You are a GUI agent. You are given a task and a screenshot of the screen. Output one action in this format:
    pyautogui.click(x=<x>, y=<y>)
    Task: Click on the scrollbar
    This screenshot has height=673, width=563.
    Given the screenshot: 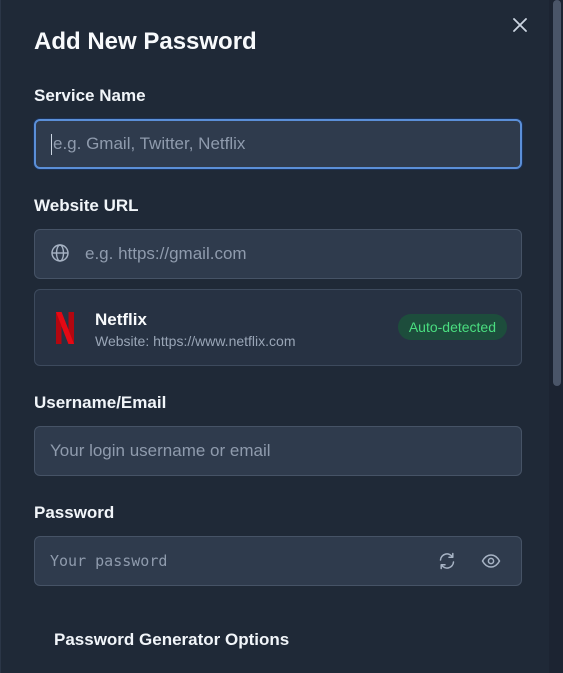 What is the action you would take?
    pyautogui.click(x=556, y=336)
    